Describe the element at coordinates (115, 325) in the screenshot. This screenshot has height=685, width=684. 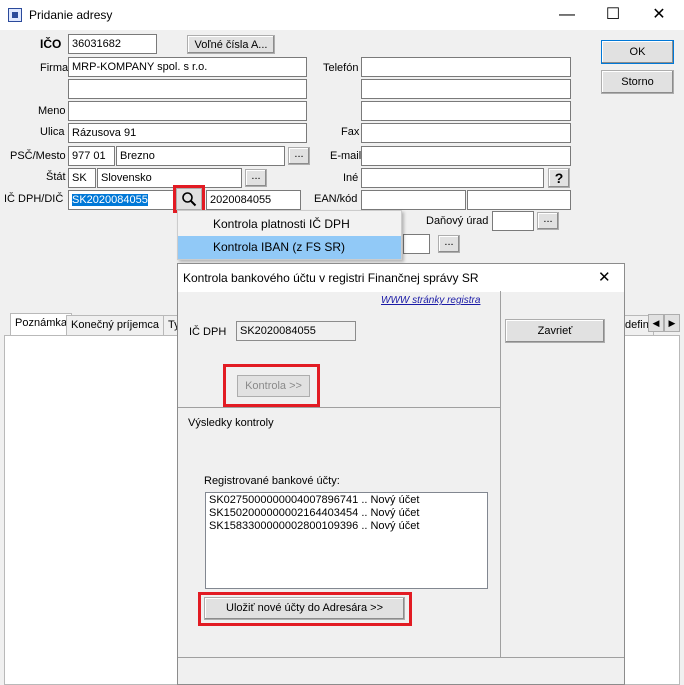
I see `tab-konecny-prijemca: Konečný príjemca` at that location.